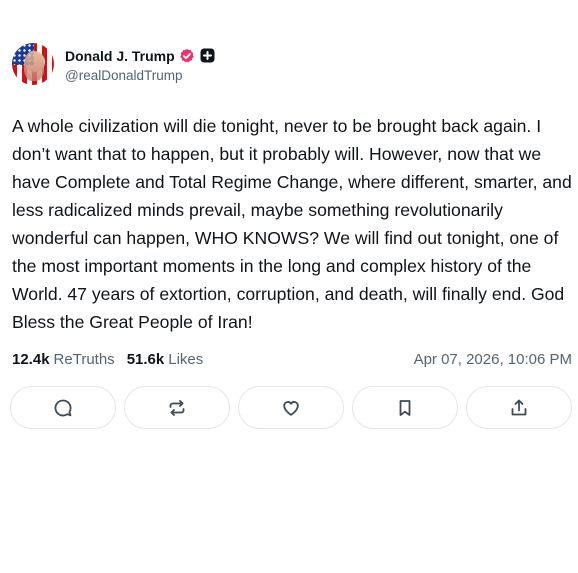 This screenshot has width=578, height=573. Describe the element at coordinates (292, 64) in the screenshot. I see `post-header: Donald J. Trump @realDonaldTrump` at that location.